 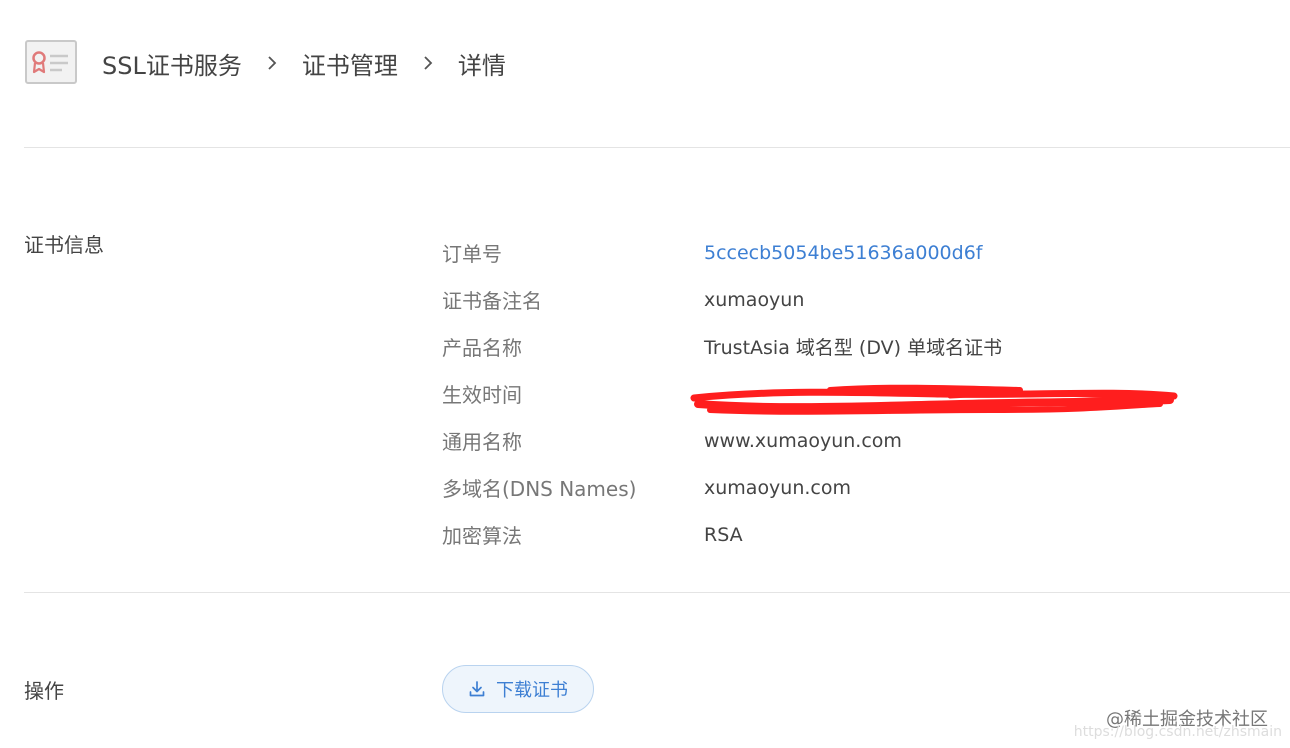 What do you see at coordinates (51, 62) in the screenshot?
I see `certificate-icon` at bounding box center [51, 62].